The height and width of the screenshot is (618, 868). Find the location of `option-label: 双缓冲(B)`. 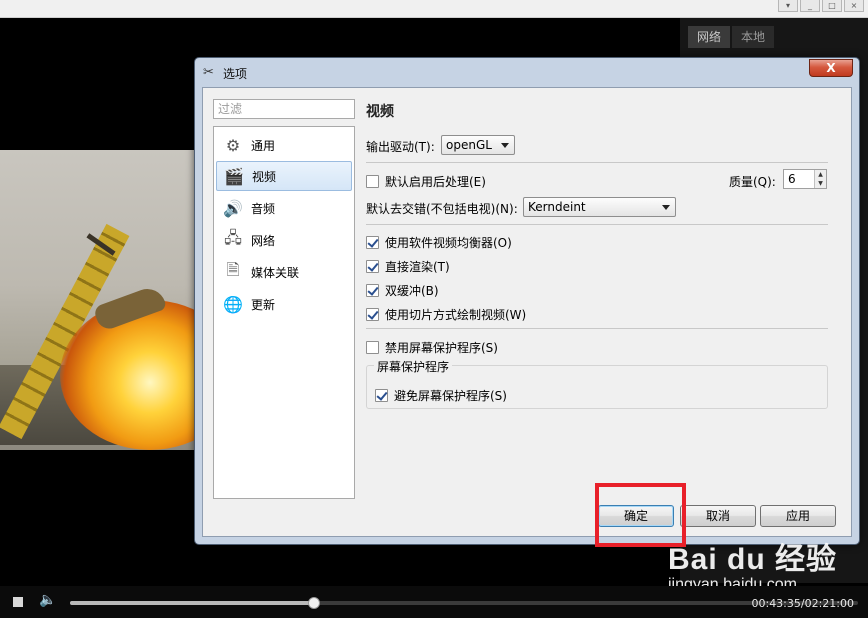

option-label: 双缓冲(B) is located at coordinates (412, 291).